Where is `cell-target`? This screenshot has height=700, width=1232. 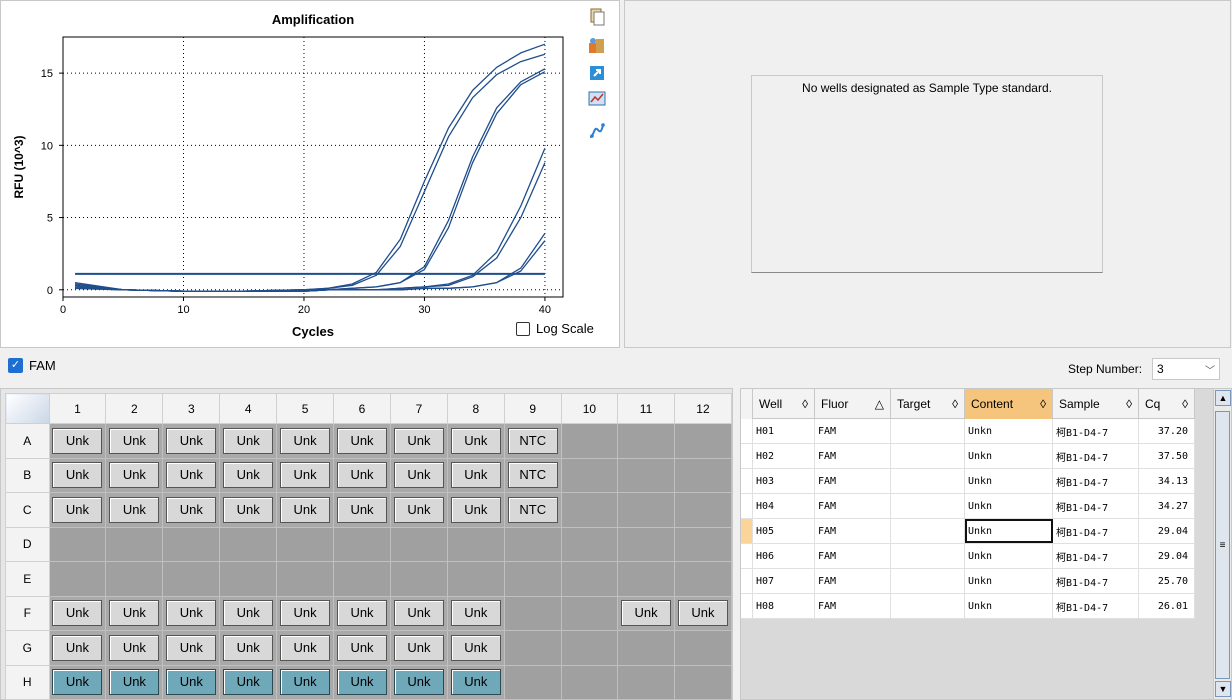 cell-target is located at coordinates (928, 581).